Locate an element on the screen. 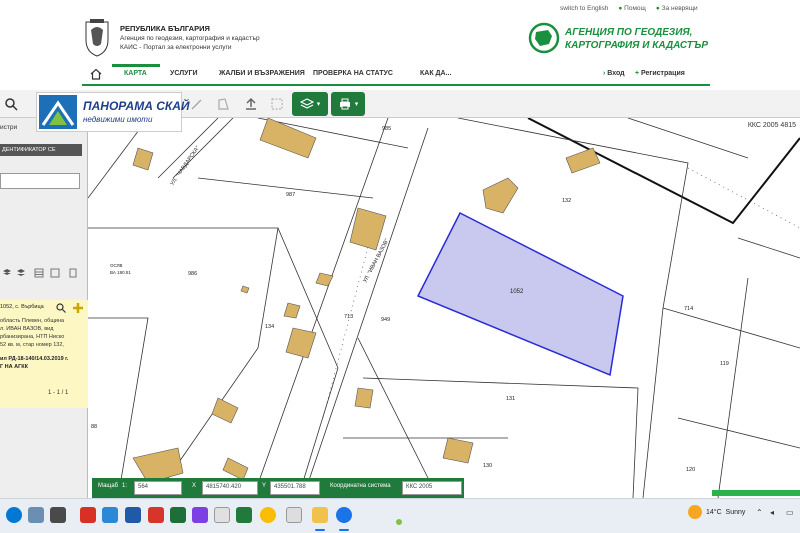  folder-icon is located at coordinates (320, 515).